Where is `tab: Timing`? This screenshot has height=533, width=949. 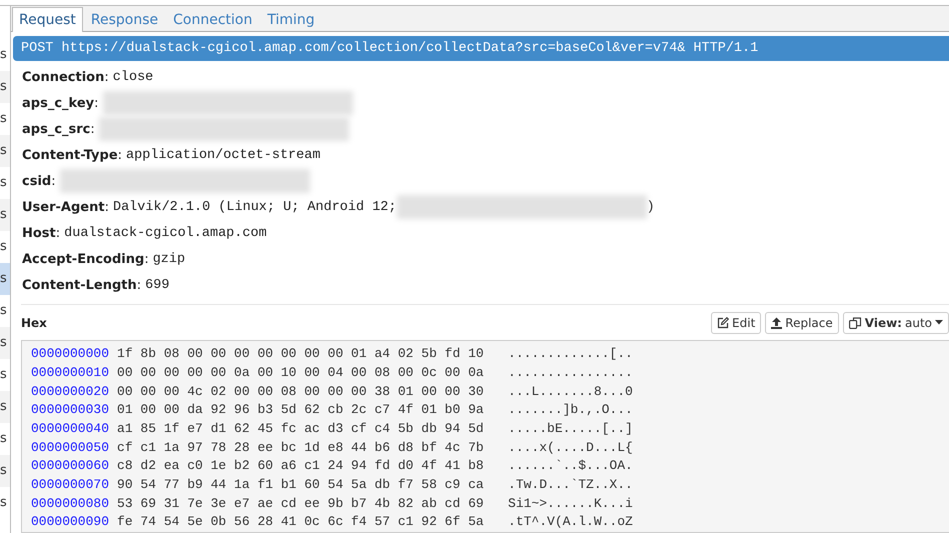 tab: Timing is located at coordinates (291, 19).